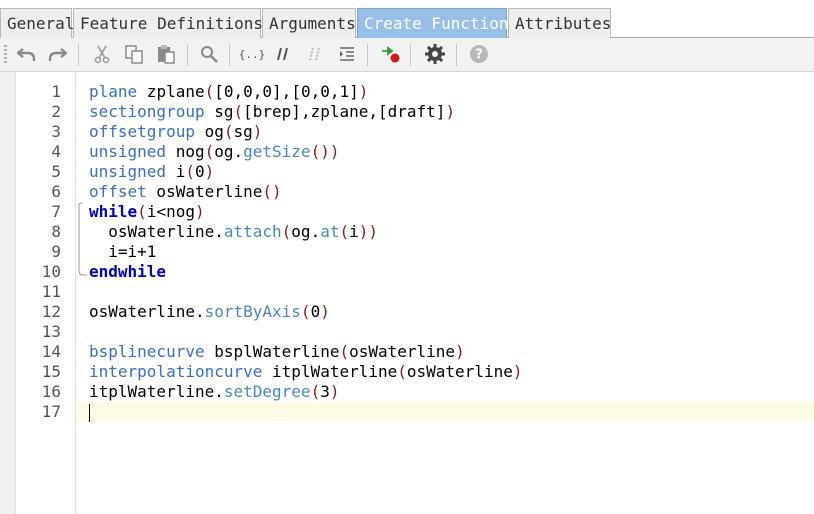  What do you see at coordinates (315, 311) in the screenshot?
I see `code-token: 0` at bounding box center [315, 311].